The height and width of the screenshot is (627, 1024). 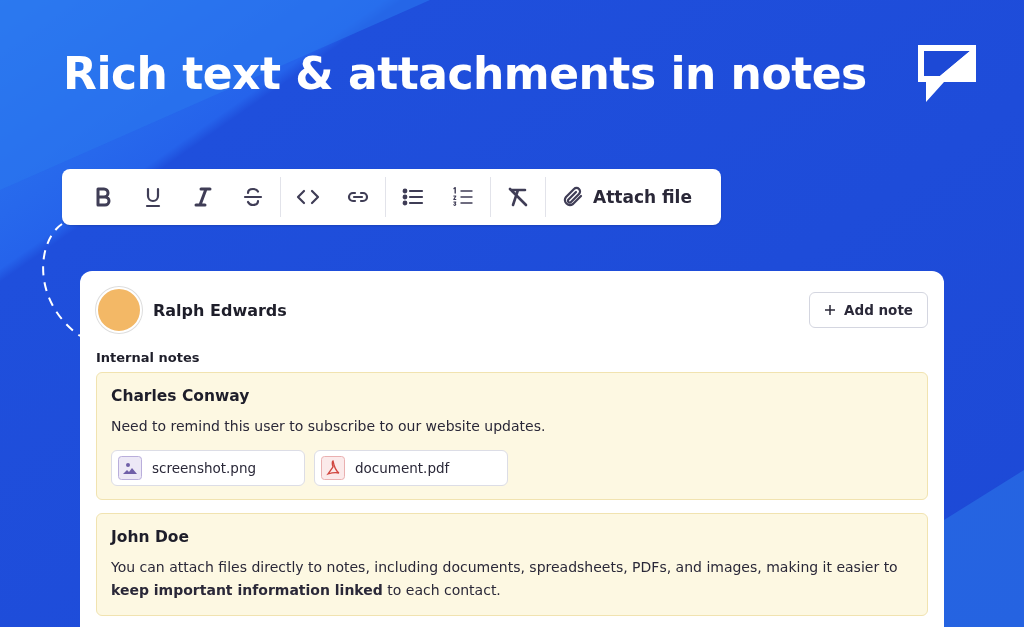 I want to click on note-author: John Doe, so click(x=150, y=537).